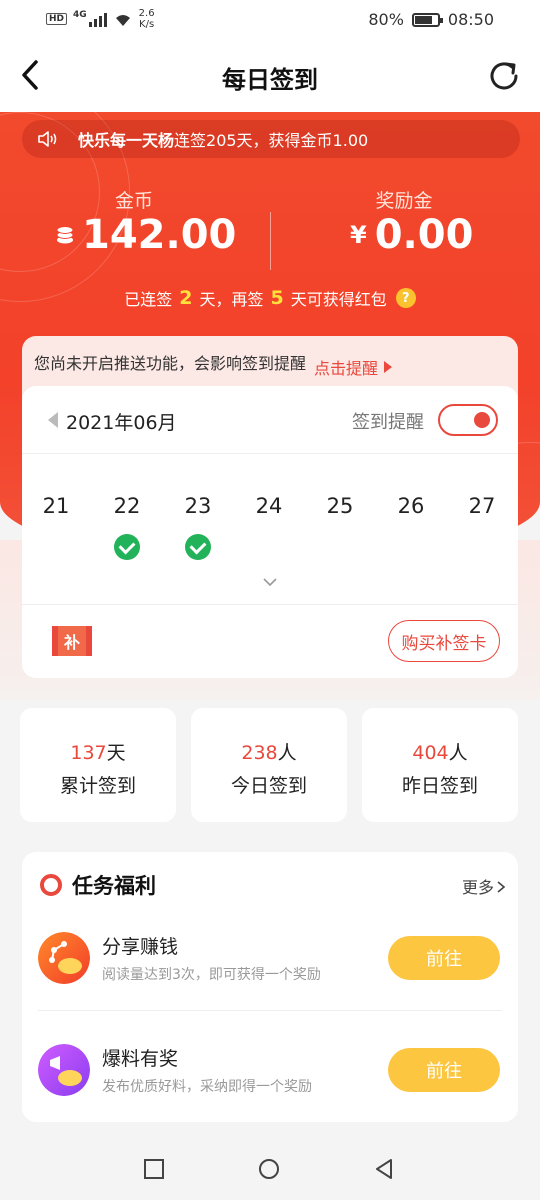 The height and width of the screenshot is (1200, 540). I want to click on net-speed-unit: K/s, so click(147, 24).